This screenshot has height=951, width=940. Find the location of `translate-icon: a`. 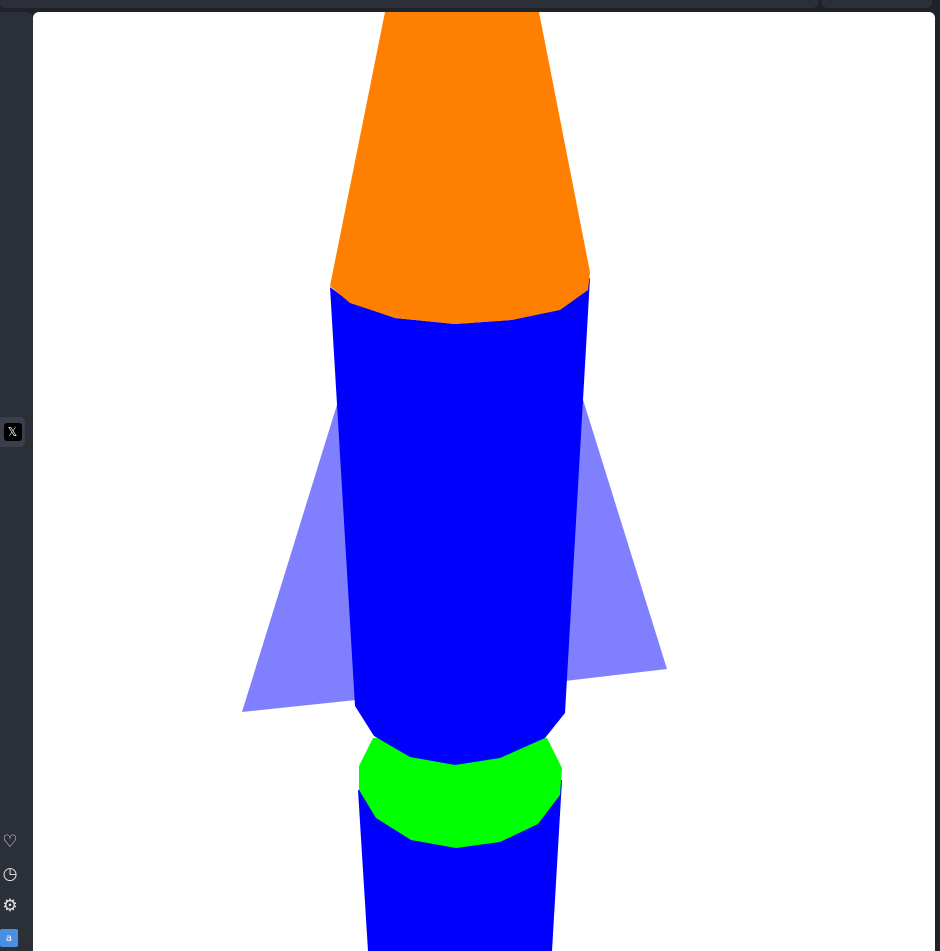

translate-icon: a is located at coordinates (9, 938).